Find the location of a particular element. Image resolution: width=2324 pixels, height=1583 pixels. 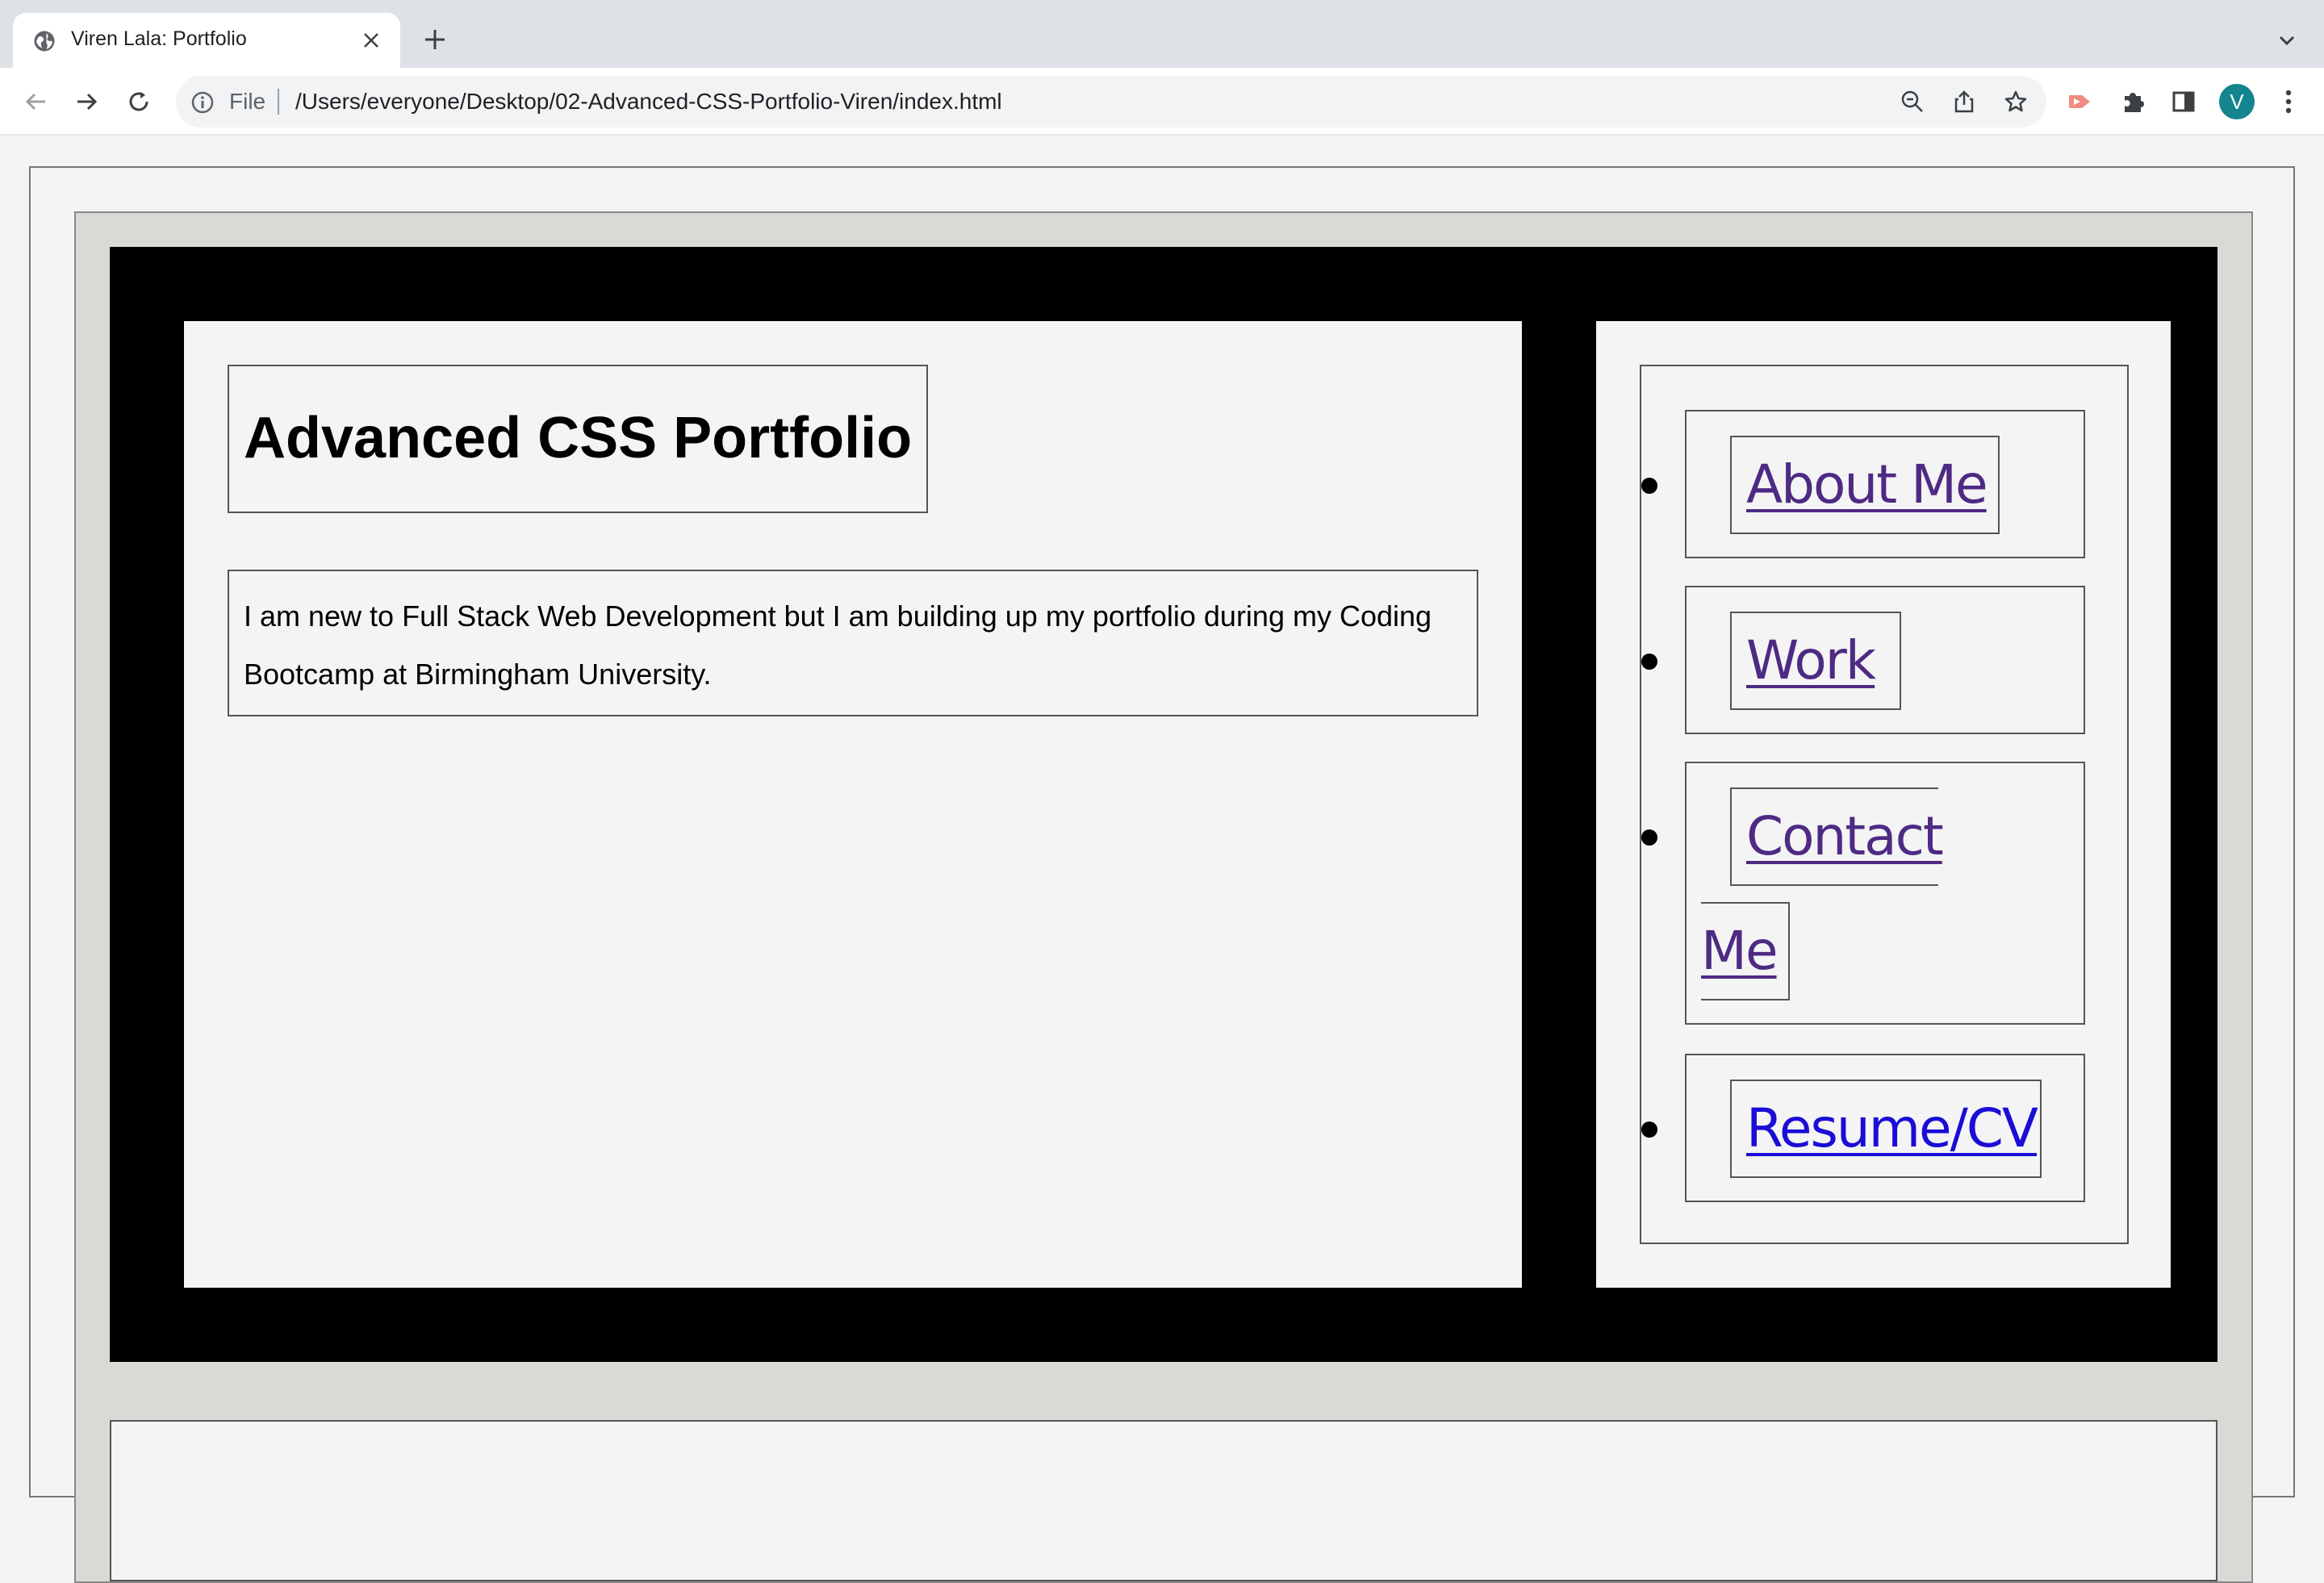

profile-avatar: V is located at coordinates (2237, 101).